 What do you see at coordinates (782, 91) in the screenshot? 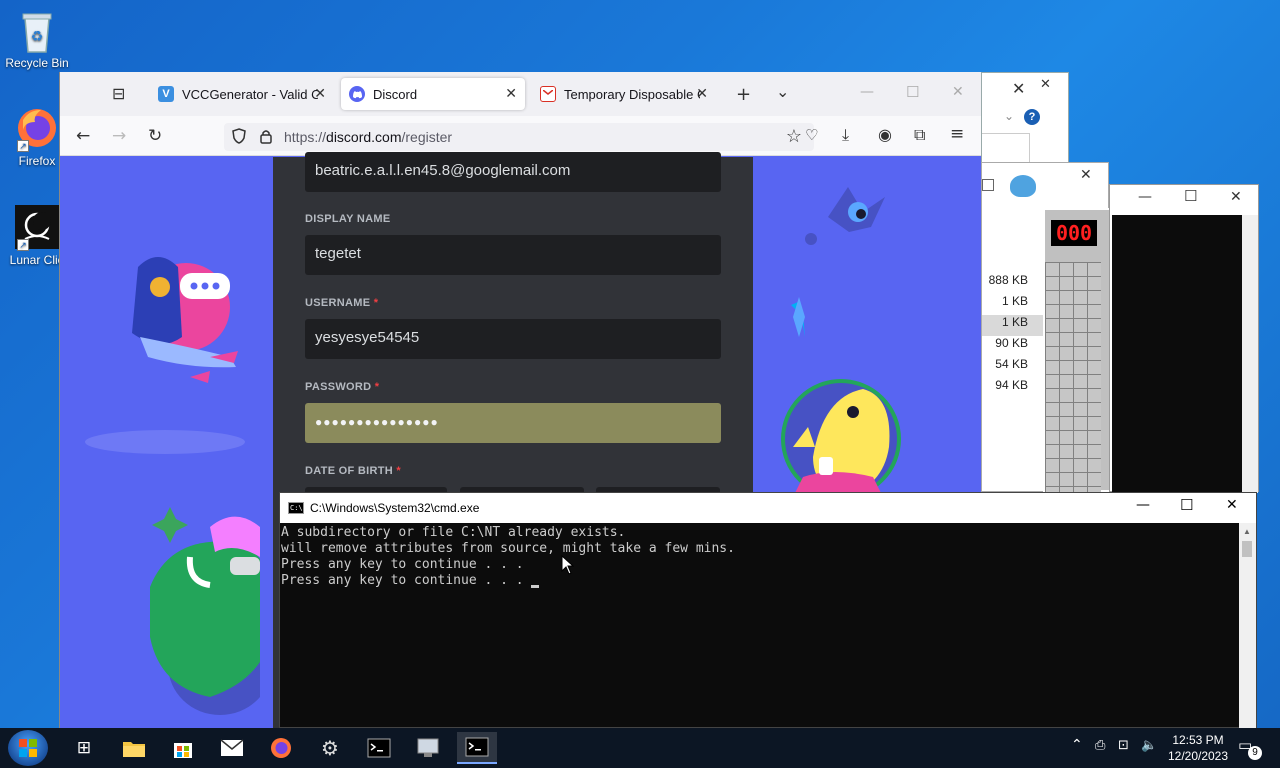
I see `list-tabs-chevron-icon: ⌄` at bounding box center [782, 91].